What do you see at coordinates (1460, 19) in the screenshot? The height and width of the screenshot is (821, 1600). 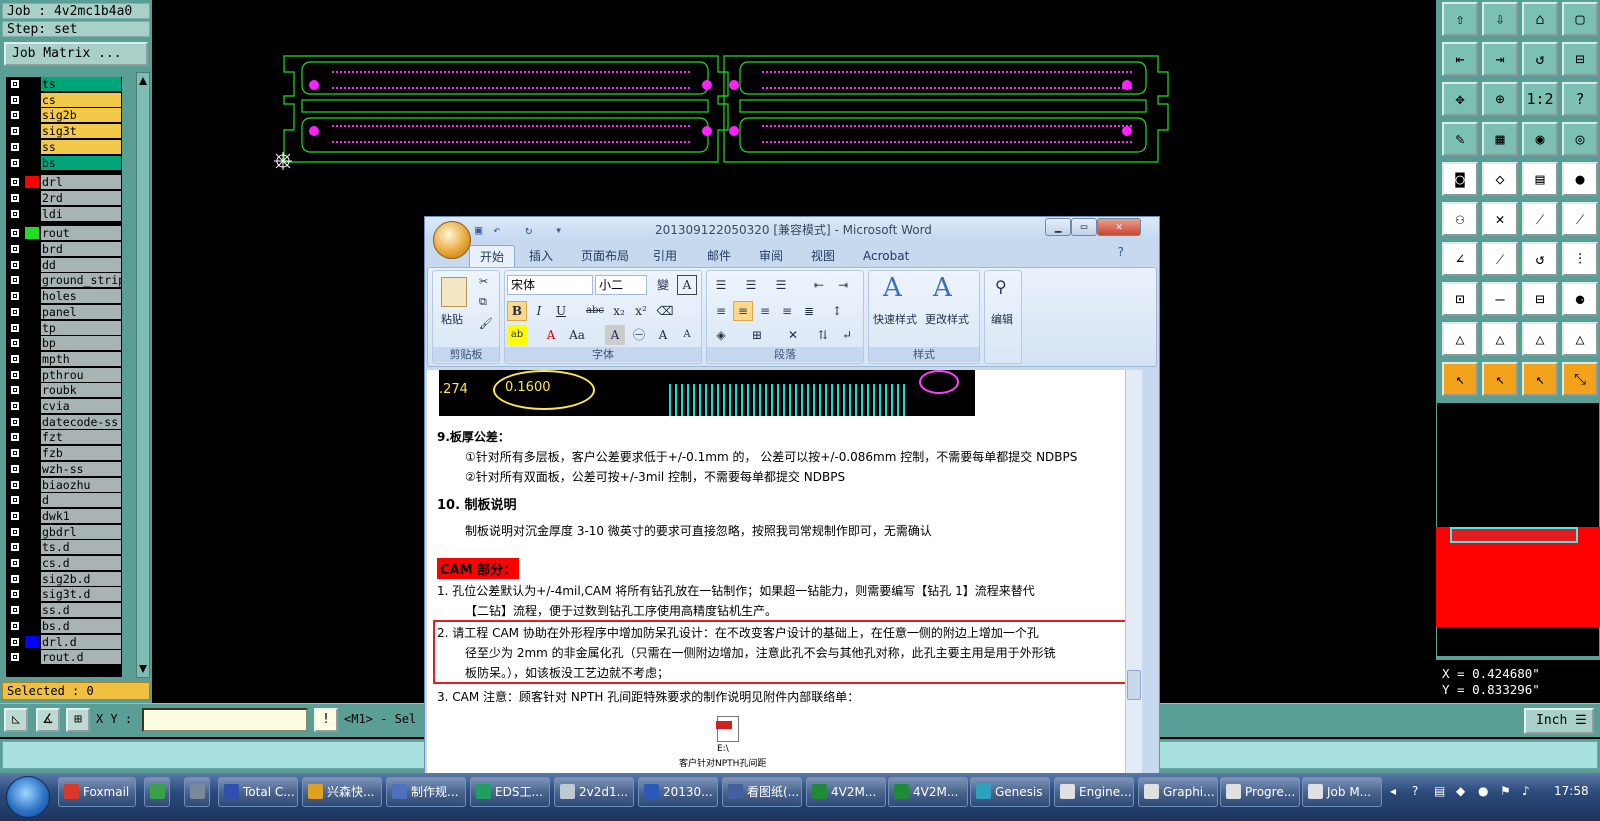 I see `zoom-in-icon: ⇧` at bounding box center [1460, 19].